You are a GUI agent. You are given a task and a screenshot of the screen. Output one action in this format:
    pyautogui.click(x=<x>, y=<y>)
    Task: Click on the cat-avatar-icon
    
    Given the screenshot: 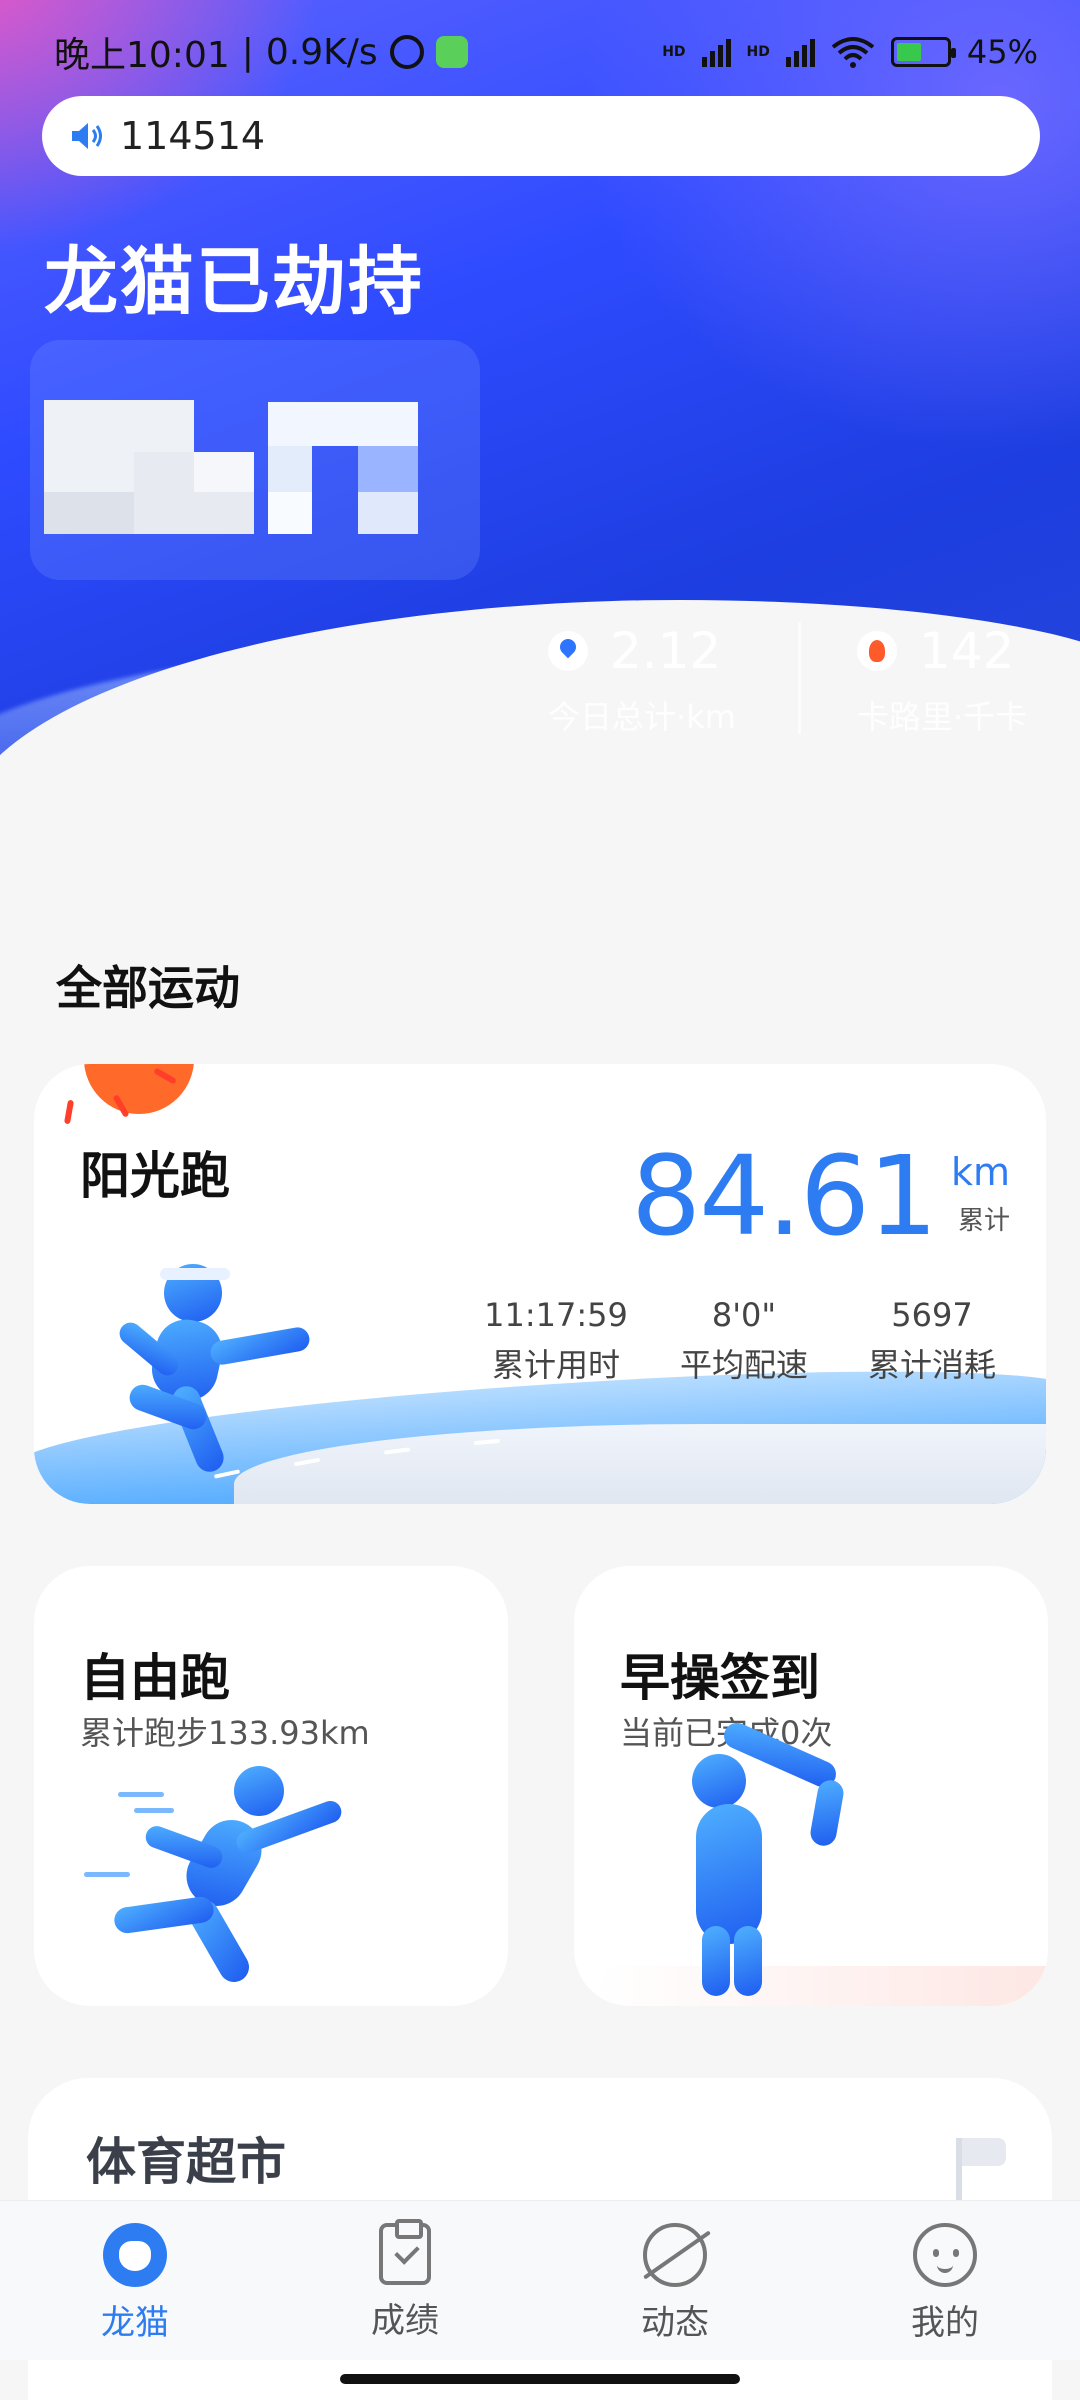 What is the action you would take?
    pyautogui.click(x=135, y=2255)
    